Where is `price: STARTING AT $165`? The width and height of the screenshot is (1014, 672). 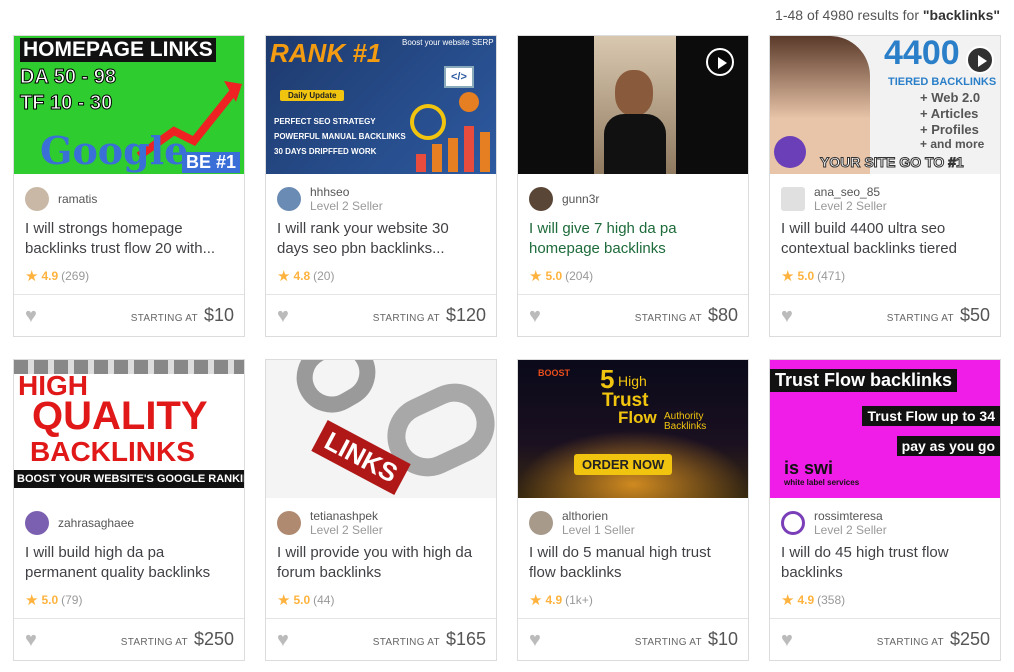 price: STARTING AT $165 is located at coordinates (429, 639).